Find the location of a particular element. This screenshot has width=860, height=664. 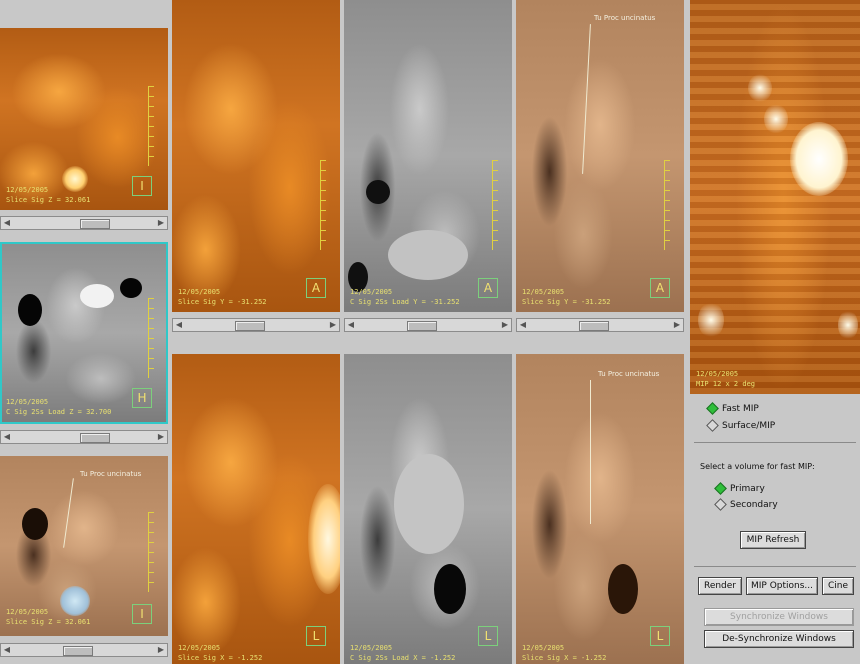

viewport-mip: 12/05/2005 MIP 12 x 2 deg is located at coordinates (775, 197).